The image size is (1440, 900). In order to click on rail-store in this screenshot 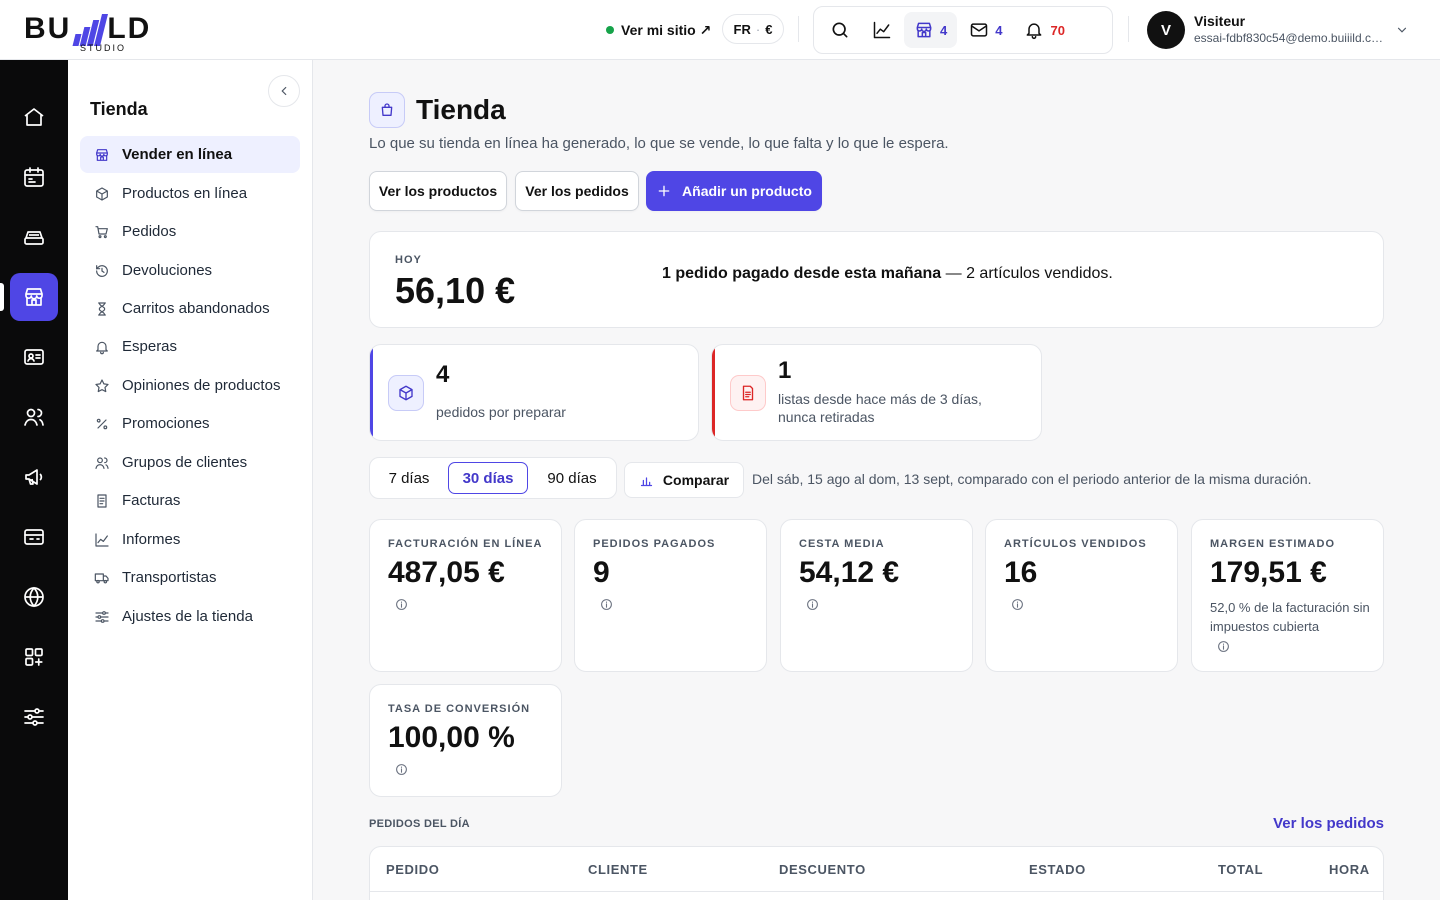, I will do `click(34, 297)`.